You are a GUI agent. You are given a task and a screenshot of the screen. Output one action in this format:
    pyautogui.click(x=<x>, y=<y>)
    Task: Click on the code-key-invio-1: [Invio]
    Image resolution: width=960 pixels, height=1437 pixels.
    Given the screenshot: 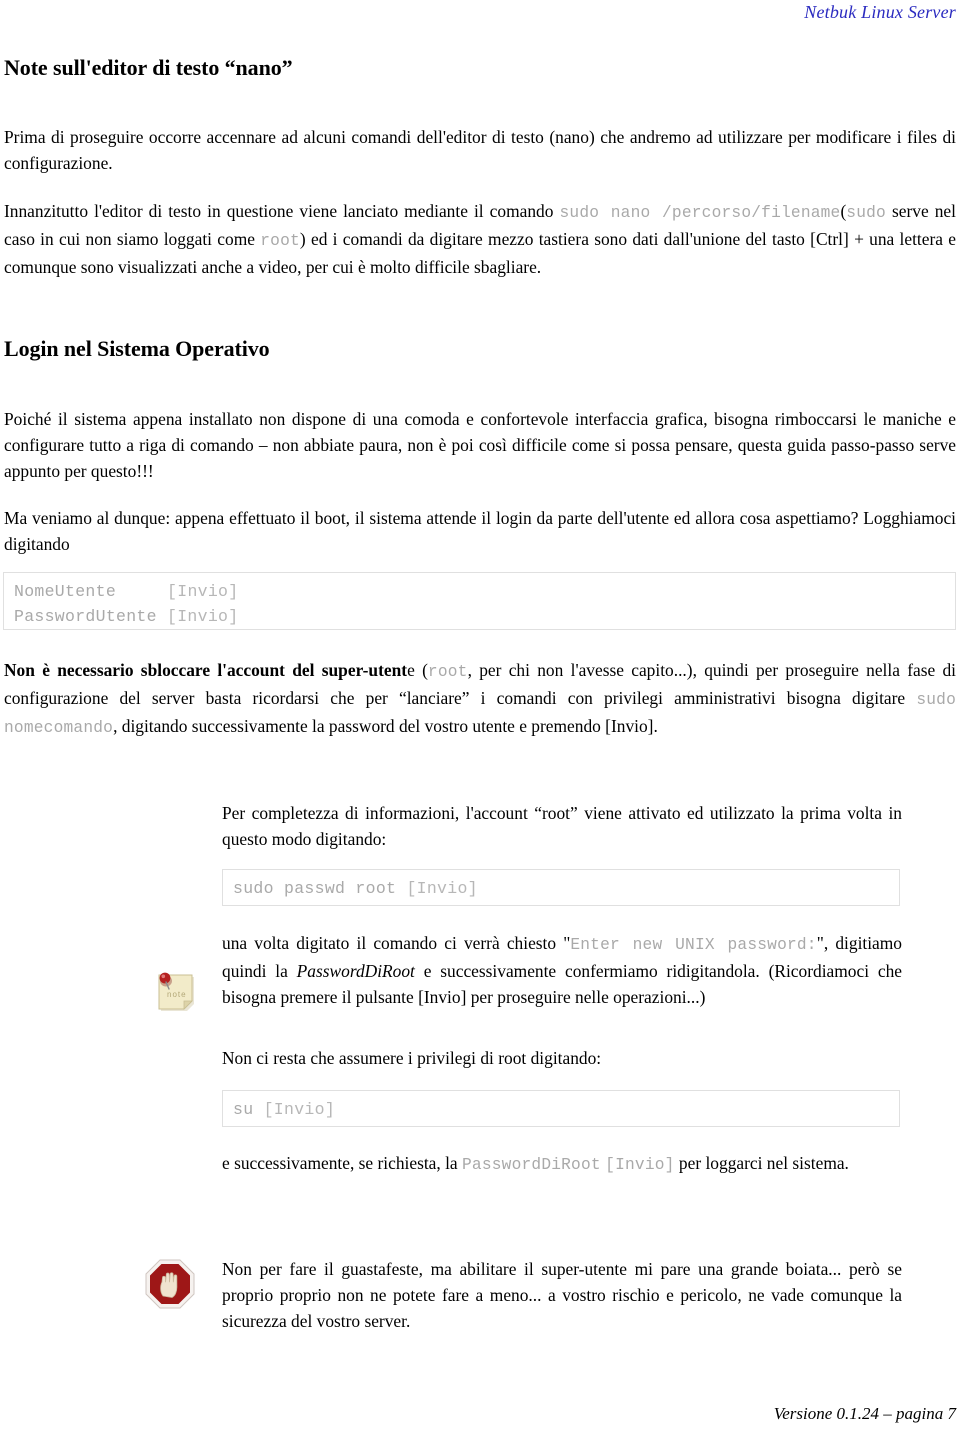 What is the action you would take?
    pyautogui.click(x=203, y=591)
    